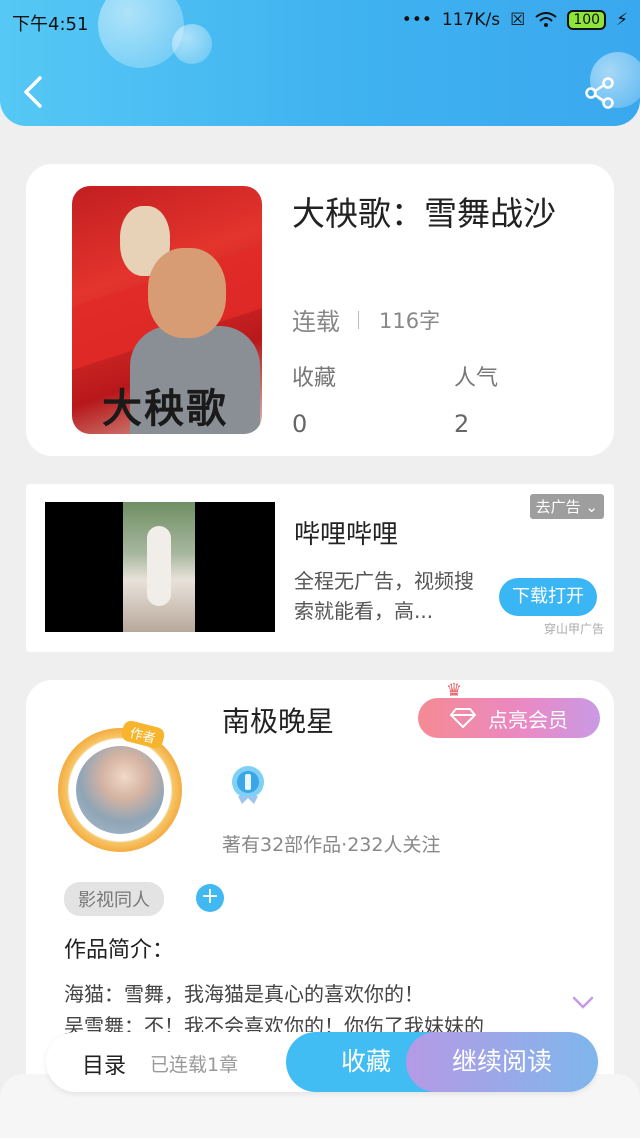 The width and height of the screenshot is (640, 1138). Describe the element at coordinates (346, 535) in the screenshot. I see `ad-app-name: 哔哩哔哩` at that location.